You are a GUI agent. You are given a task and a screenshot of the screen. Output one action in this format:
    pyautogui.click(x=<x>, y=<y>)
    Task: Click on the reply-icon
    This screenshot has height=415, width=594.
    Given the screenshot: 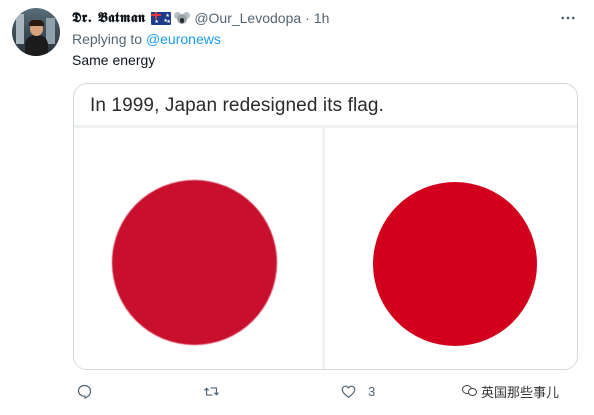 What is the action you would take?
    pyautogui.click(x=84, y=391)
    